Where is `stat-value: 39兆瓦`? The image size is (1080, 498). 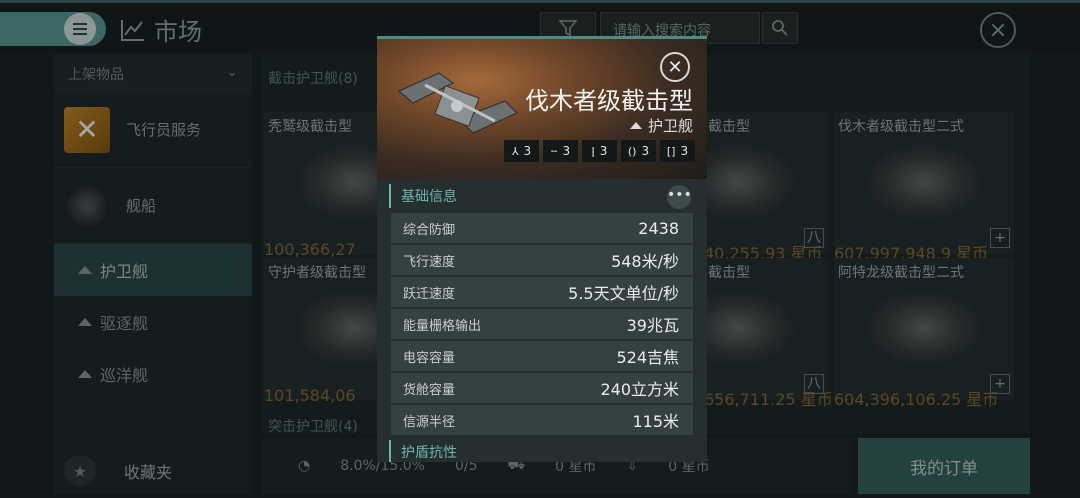
stat-value: 39兆瓦 is located at coordinates (652, 325).